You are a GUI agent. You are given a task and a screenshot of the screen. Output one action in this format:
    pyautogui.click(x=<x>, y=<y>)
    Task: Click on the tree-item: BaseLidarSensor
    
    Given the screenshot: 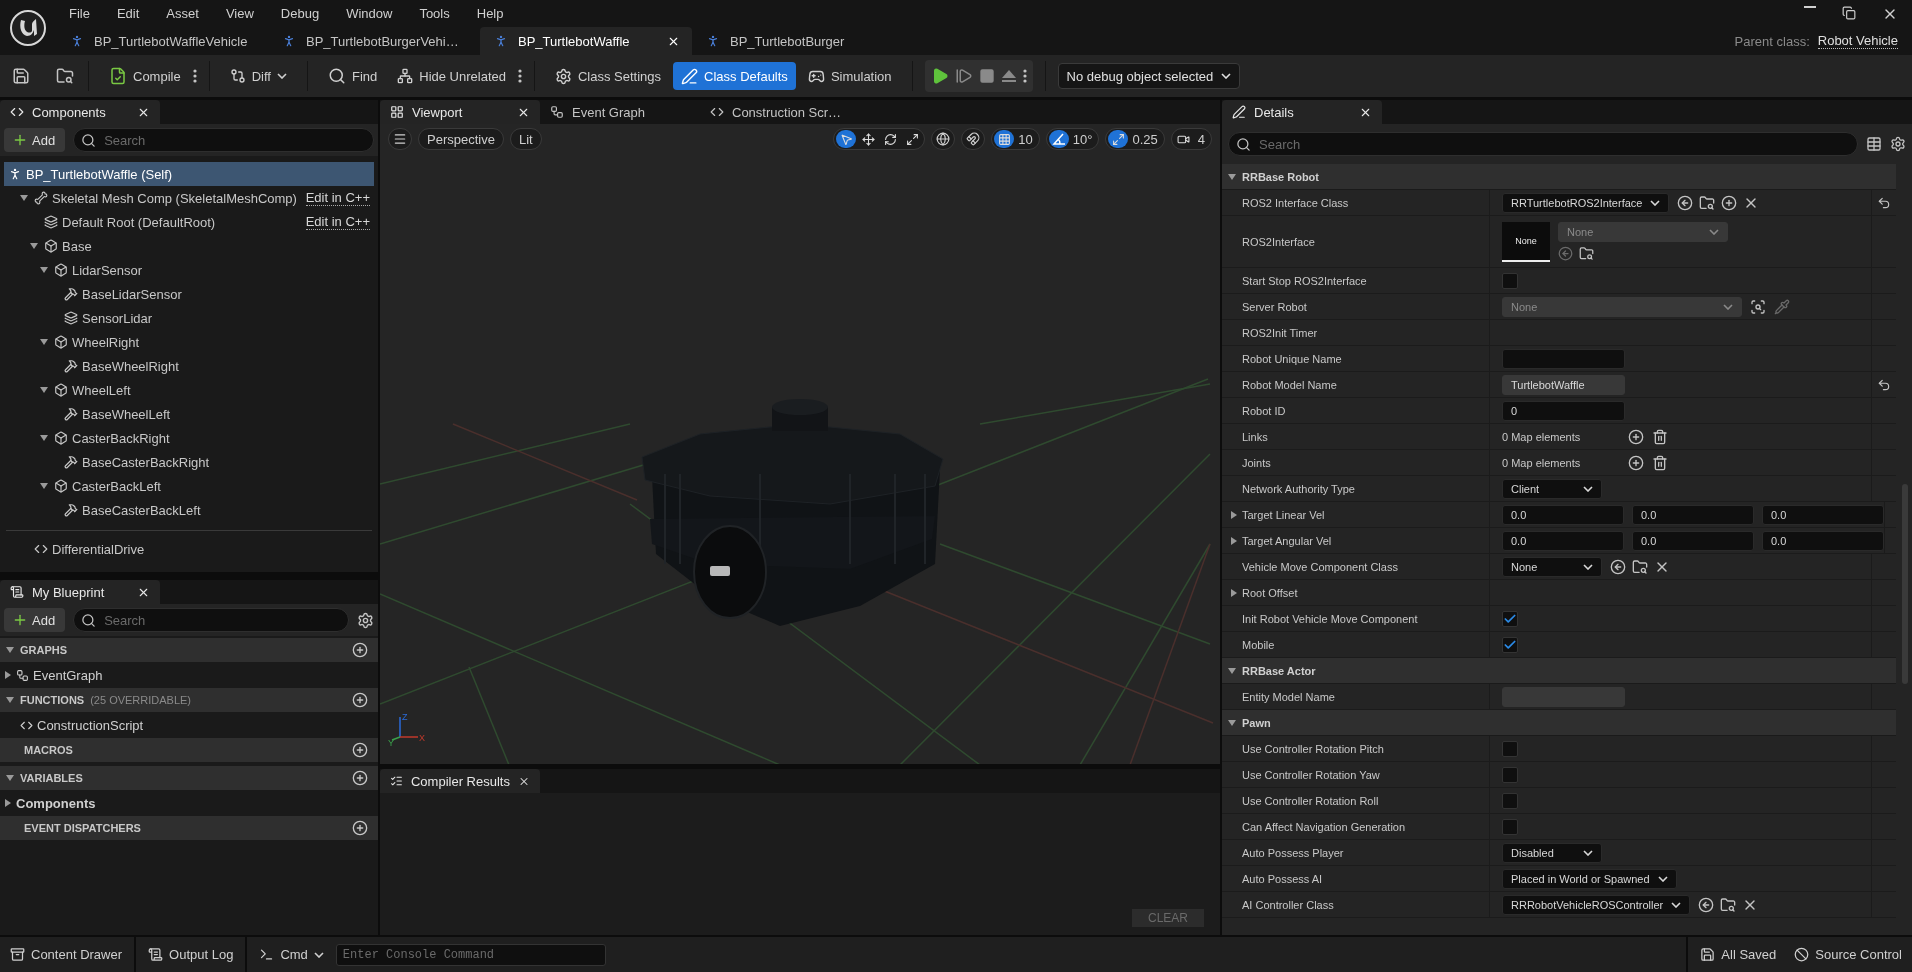 What is the action you would take?
    pyautogui.click(x=189, y=294)
    